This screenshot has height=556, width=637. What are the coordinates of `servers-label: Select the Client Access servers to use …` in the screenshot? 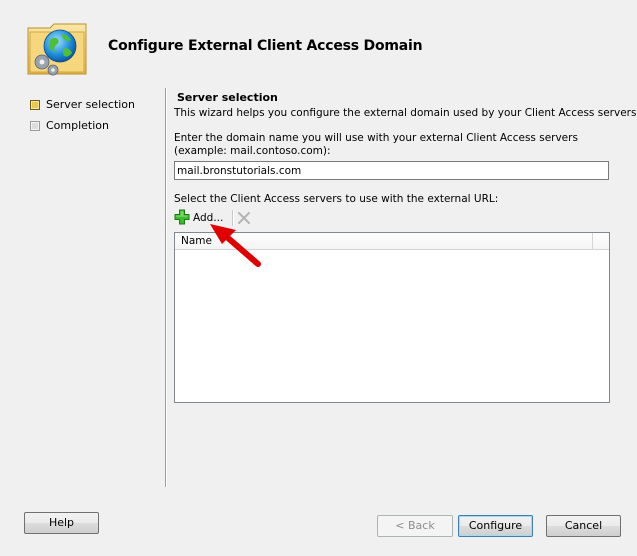 It's located at (336, 199).